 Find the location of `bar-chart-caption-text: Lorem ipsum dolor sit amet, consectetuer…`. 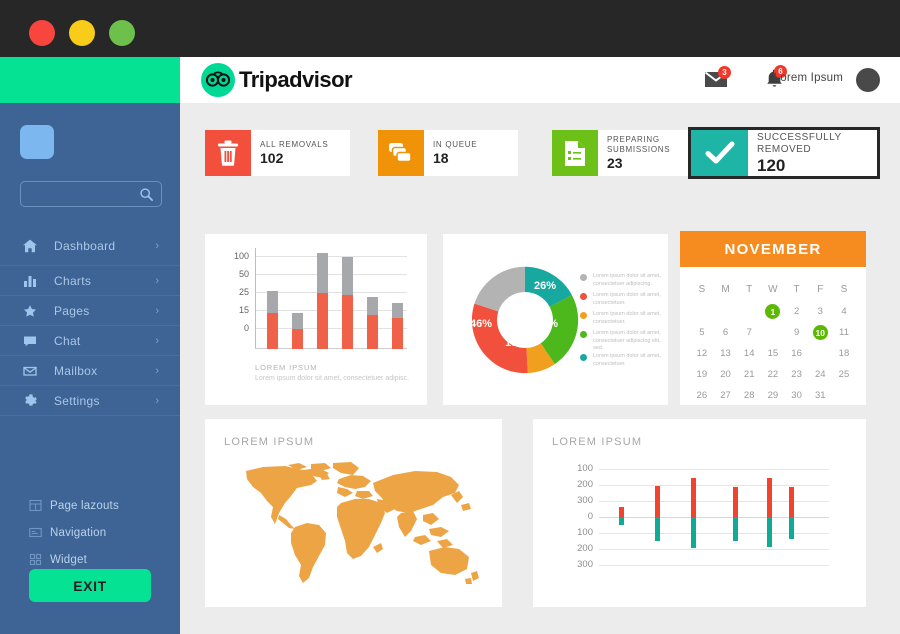

bar-chart-caption-text: Lorem ipsum dolor sit amet, consectetuer… is located at coordinates (332, 378).